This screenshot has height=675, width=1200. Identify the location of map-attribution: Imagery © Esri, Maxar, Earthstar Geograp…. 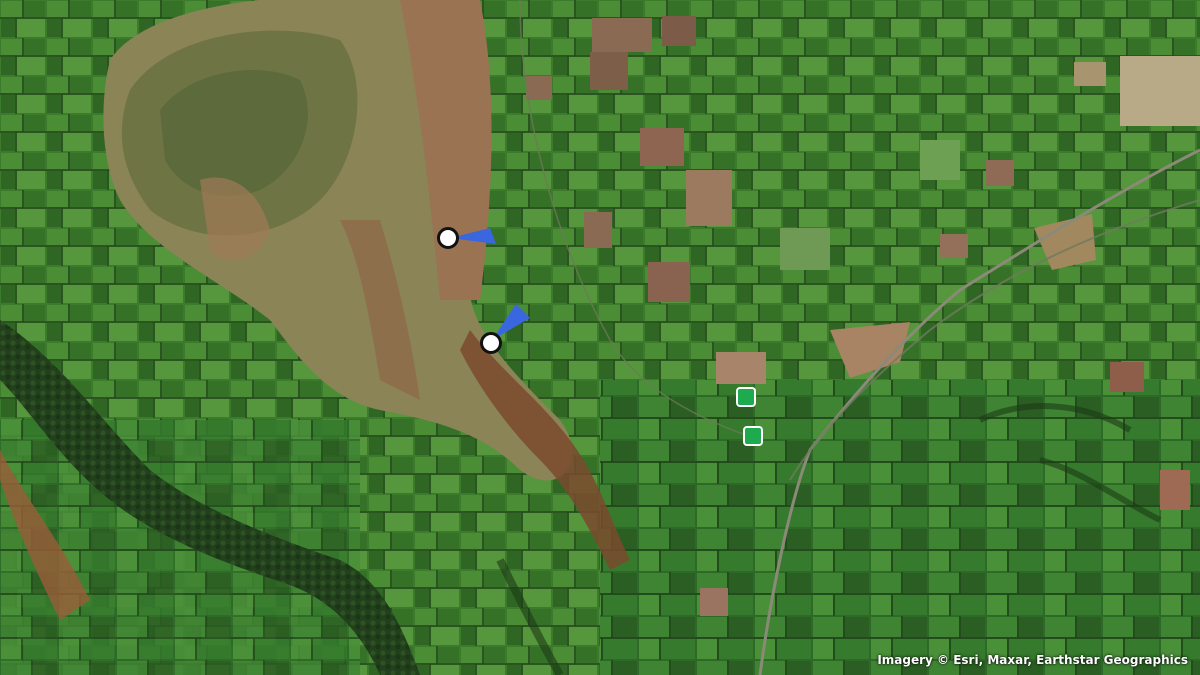
(1032, 660).